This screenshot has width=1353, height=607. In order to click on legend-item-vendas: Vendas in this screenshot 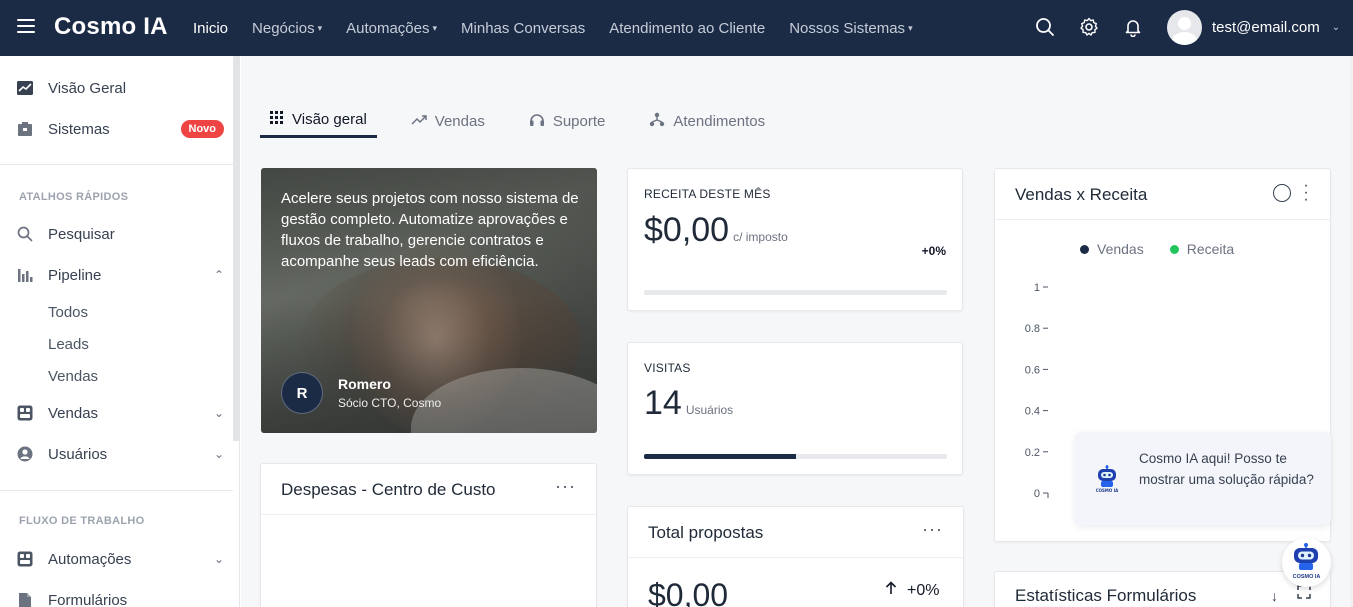, I will do `click(1112, 249)`.